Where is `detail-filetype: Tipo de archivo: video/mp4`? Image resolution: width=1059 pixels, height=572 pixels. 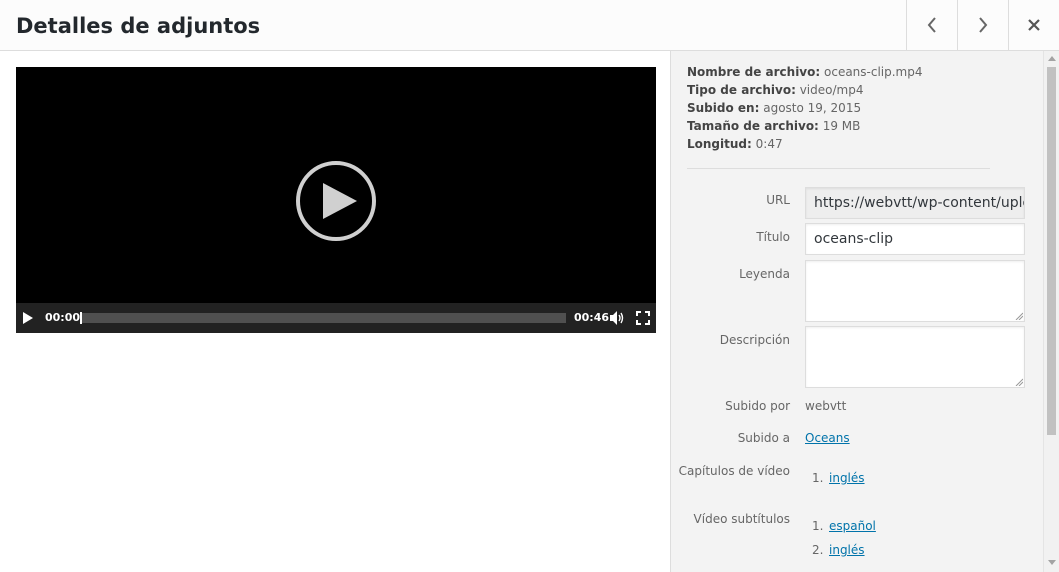
detail-filetype: Tipo de archivo: video/mp4 is located at coordinates (805, 90).